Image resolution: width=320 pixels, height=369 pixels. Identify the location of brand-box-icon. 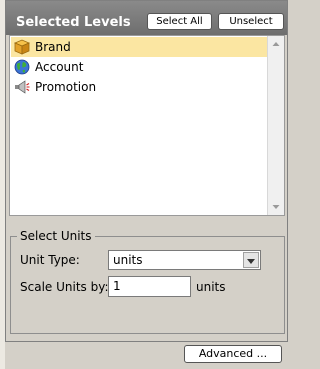
(22, 47).